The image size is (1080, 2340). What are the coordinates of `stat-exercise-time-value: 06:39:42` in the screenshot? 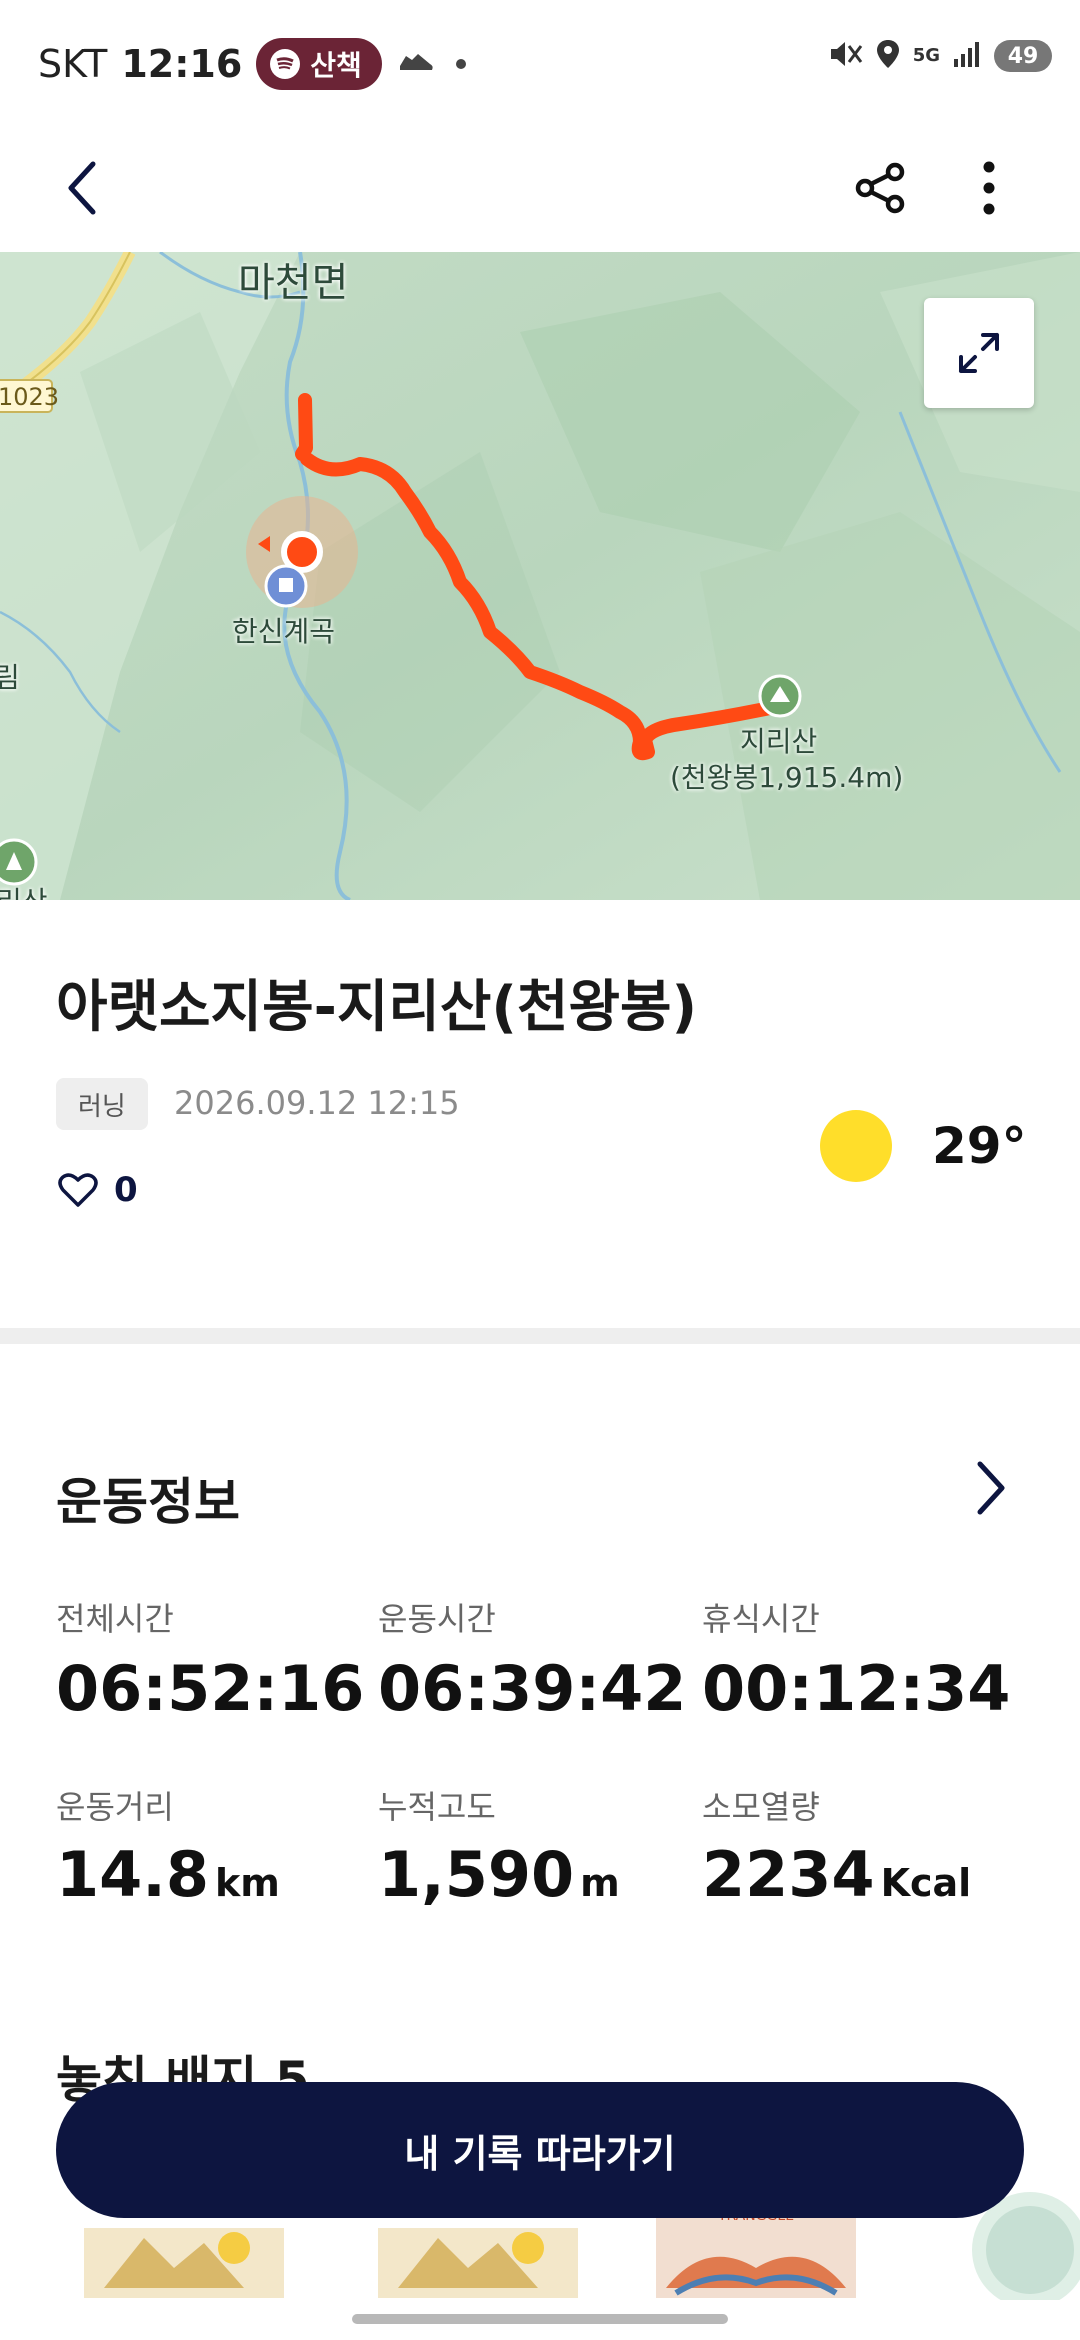 It's located at (532, 1688).